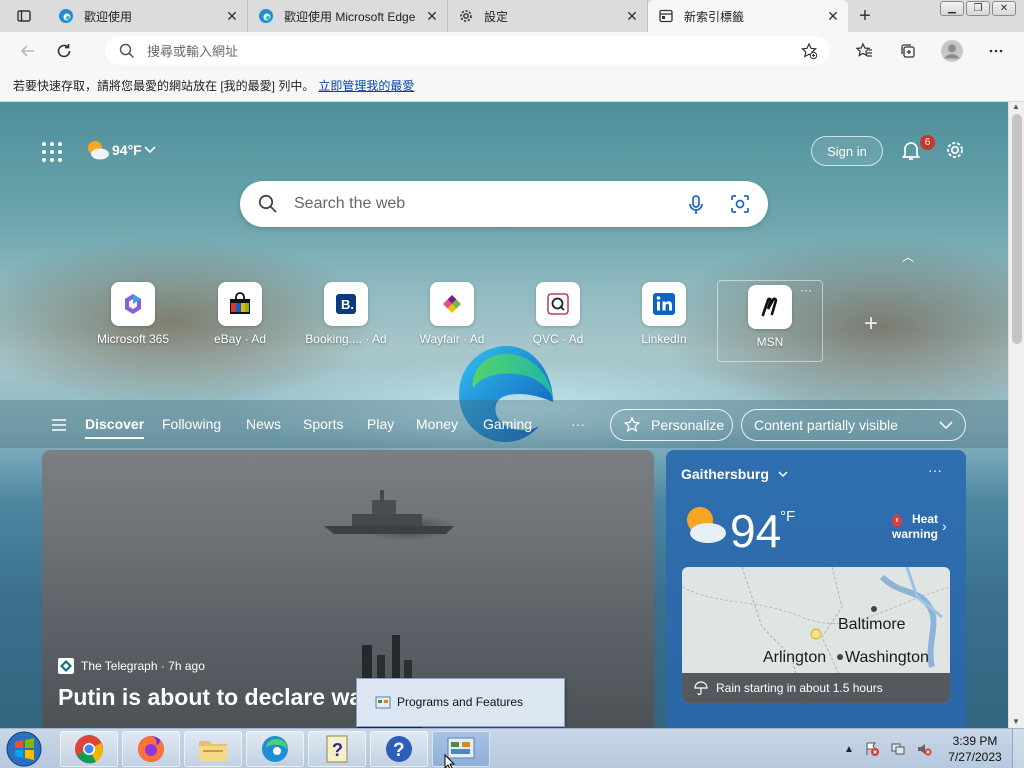 Image resolution: width=1024 pixels, height=768 pixels. I want to click on back-button, so click(28, 51).